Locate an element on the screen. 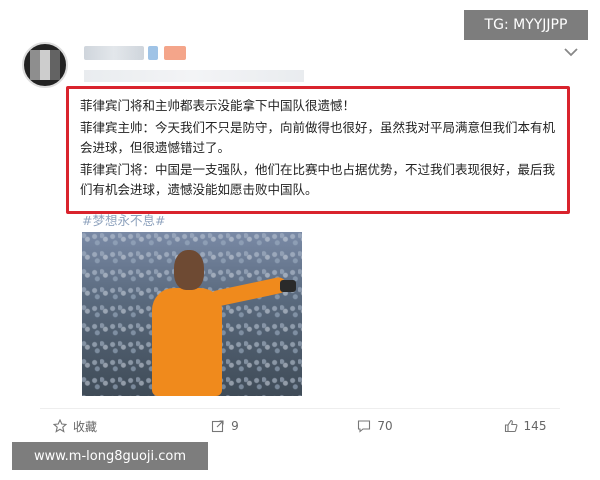 The width and height of the screenshot is (600, 480). goalkeeper-glove is located at coordinates (288, 286).